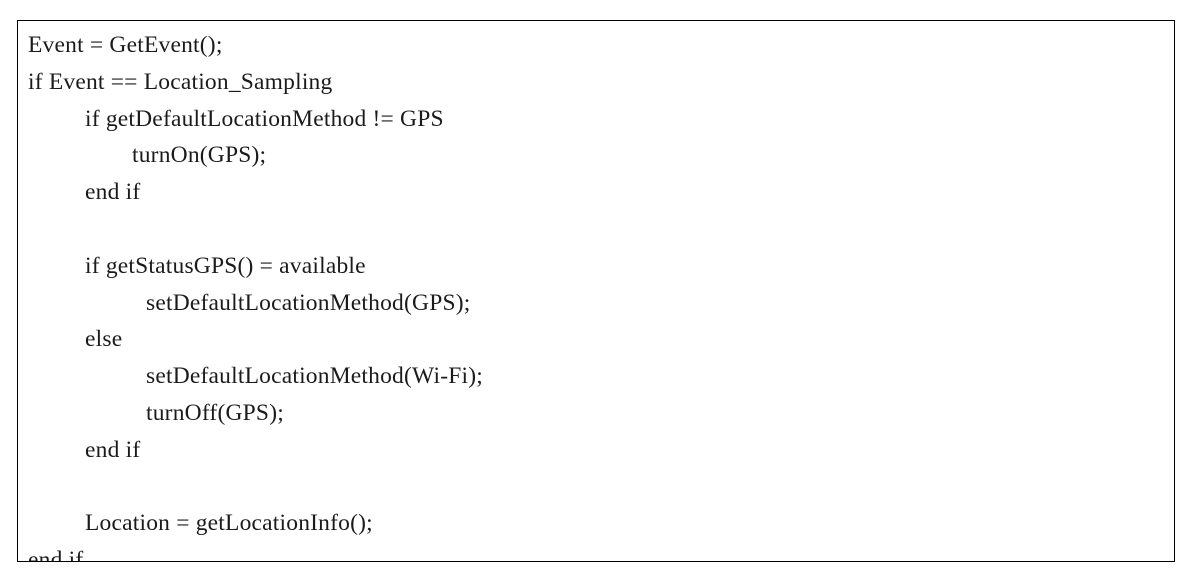 The width and height of the screenshot is (1193, 573). Describe the element at coordinates (308, 302) in the screenshot. I see `code-line: setDefaultLocationMethod(GPS);` at that location.